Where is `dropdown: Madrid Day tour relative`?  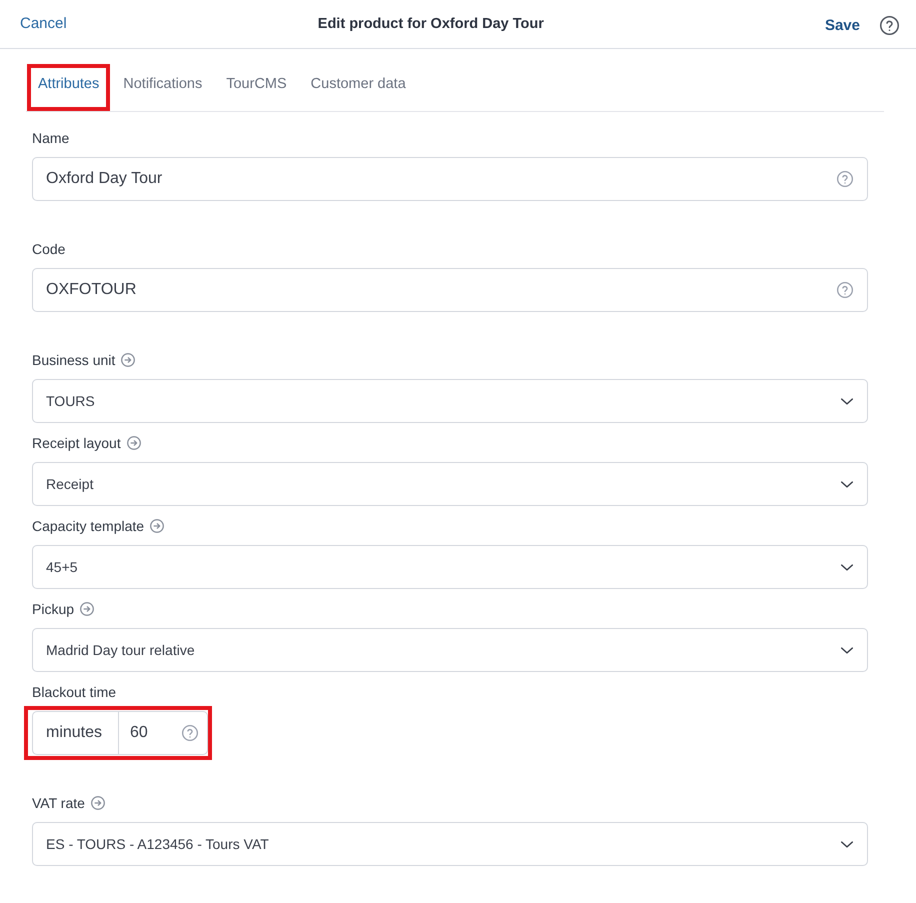
dropdown: Madrid Day tour relative is located at coordinates (450, 650).